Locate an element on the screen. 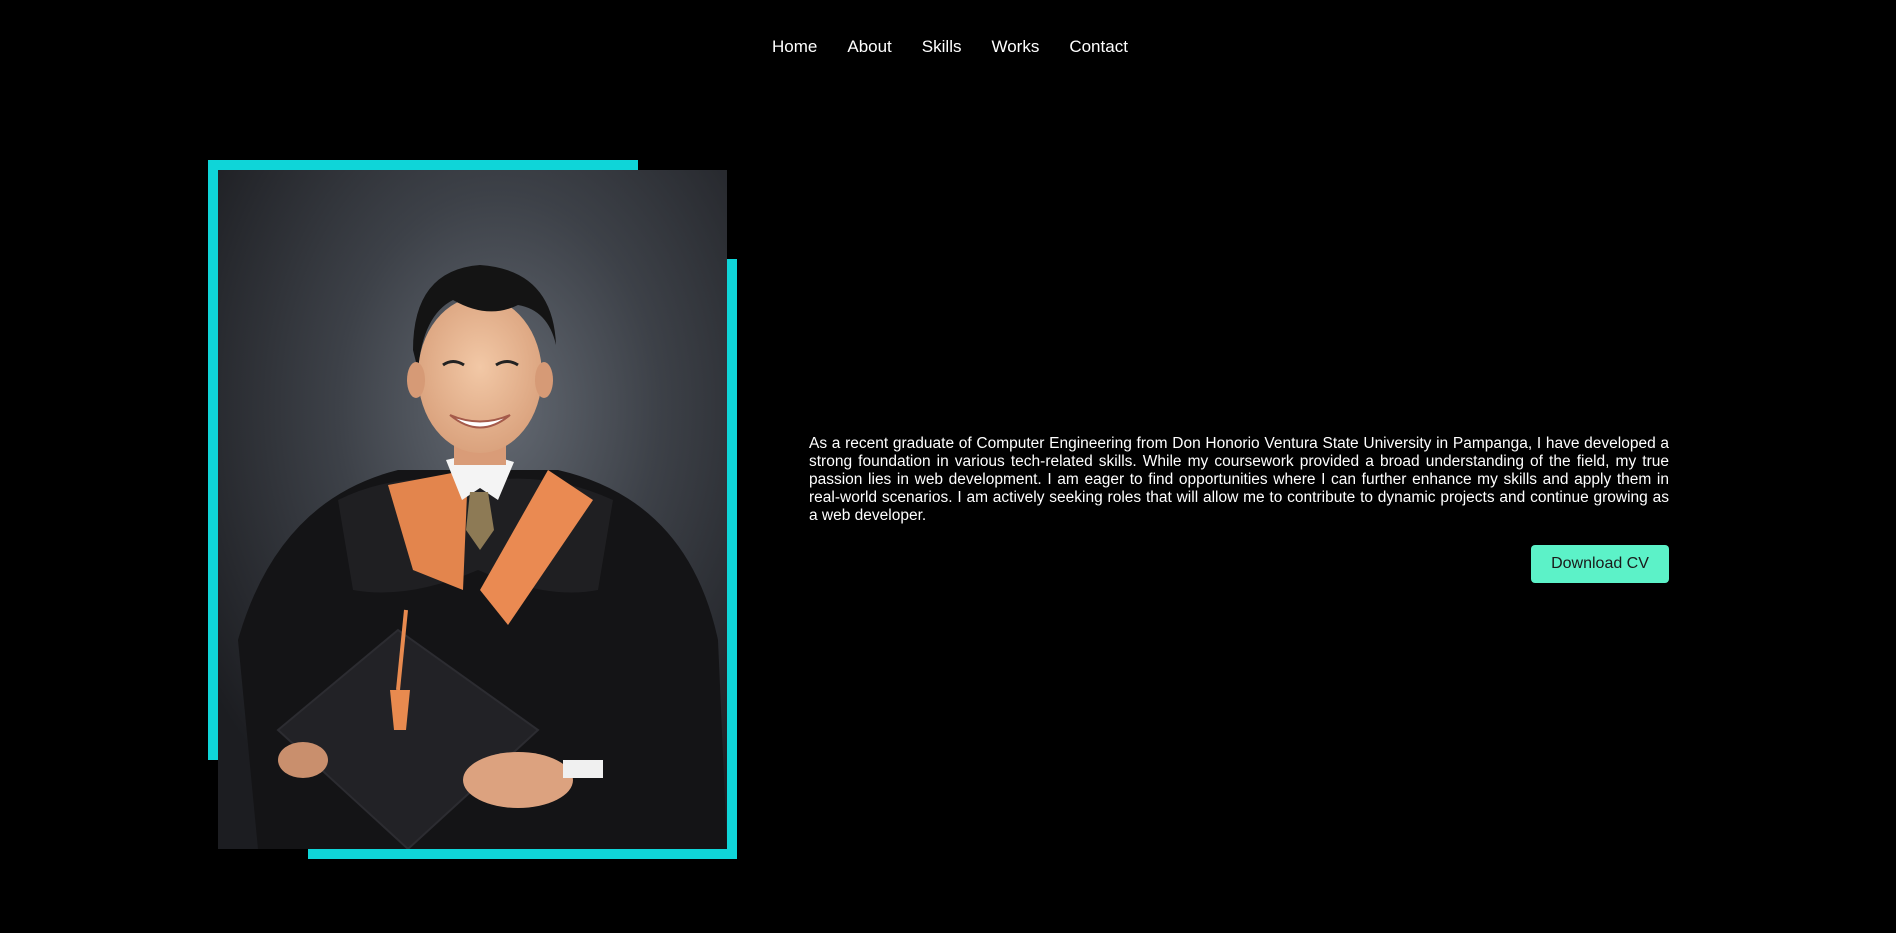 The height and width of the screenshot is (933, 1896). nav-contact-link: Contact is located at coordinates (1098, 47).